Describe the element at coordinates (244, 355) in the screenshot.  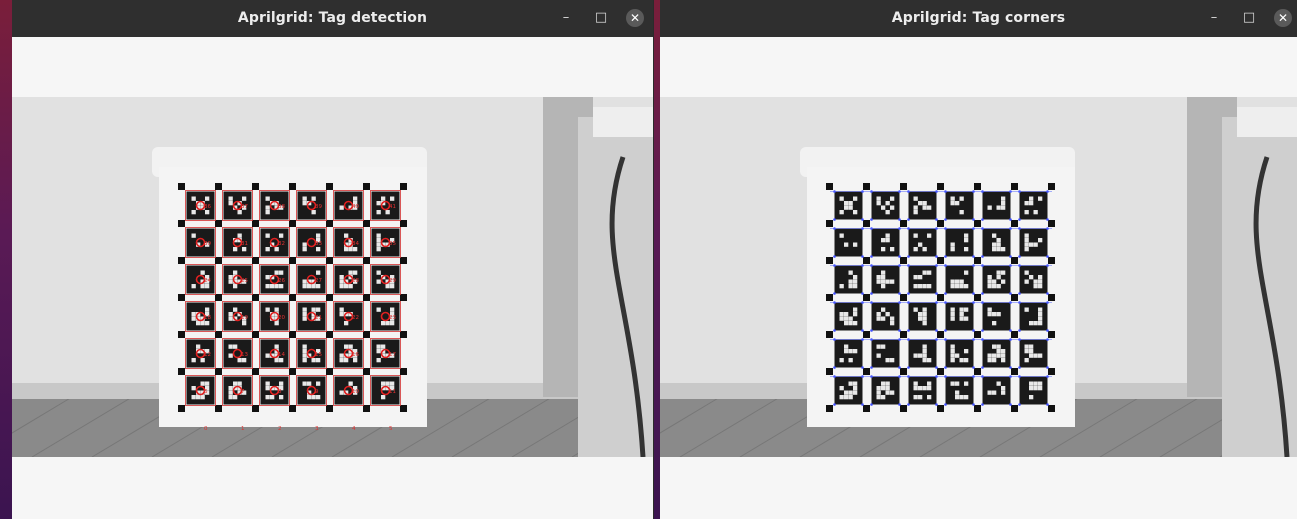
I see `tag-id-label: 13` at that location.